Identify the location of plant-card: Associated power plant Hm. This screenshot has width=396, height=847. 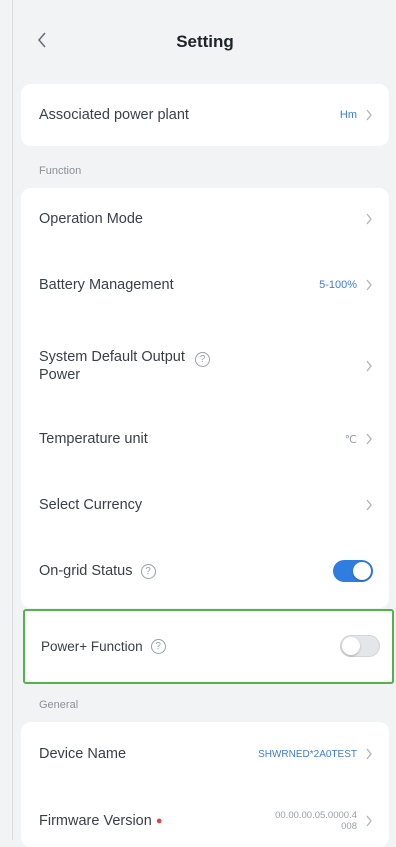
(205, 115).